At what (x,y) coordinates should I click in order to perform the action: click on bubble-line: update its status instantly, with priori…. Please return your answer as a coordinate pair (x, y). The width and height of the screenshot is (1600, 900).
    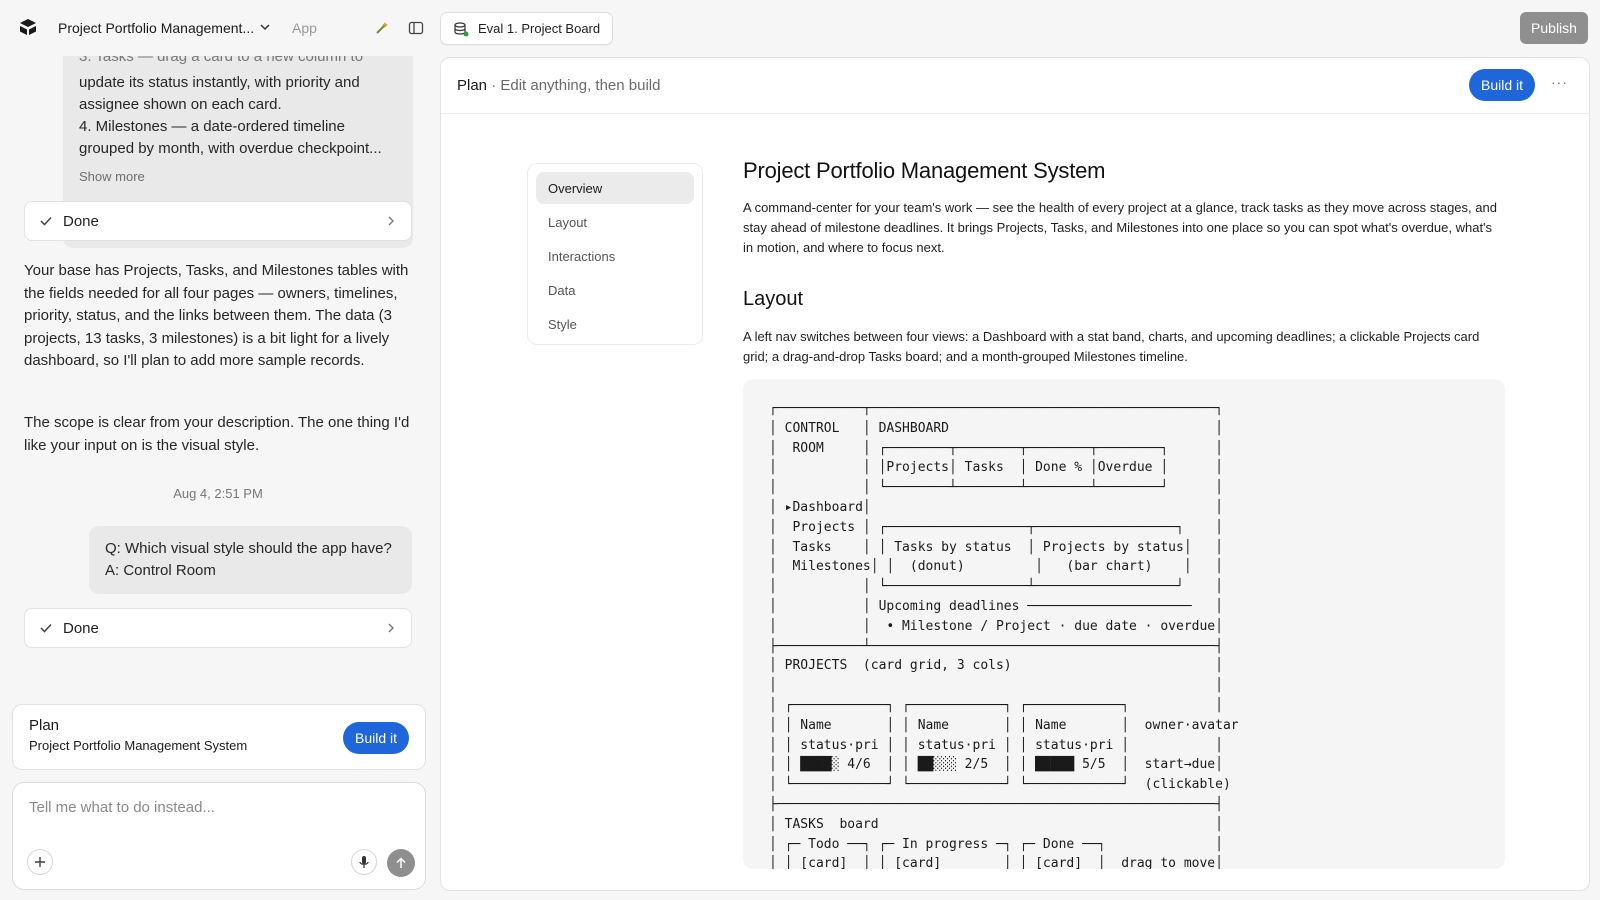
    Looking at the image, I should click on (219, 82).